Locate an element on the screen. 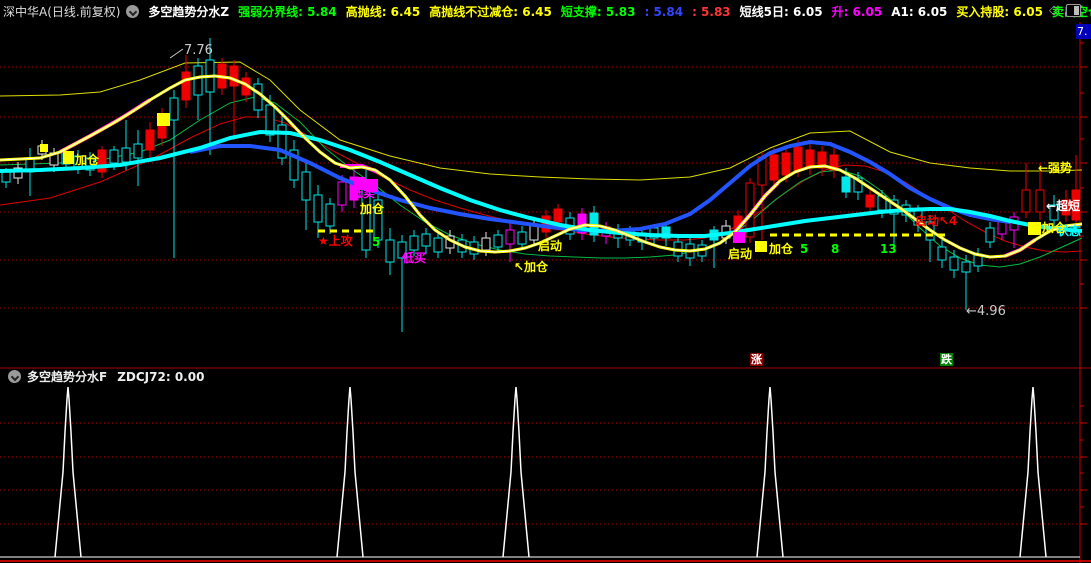 The height and width of the screenshot is (563, 1091). updown-badge: 涨 is located at coordinates (756, 359).